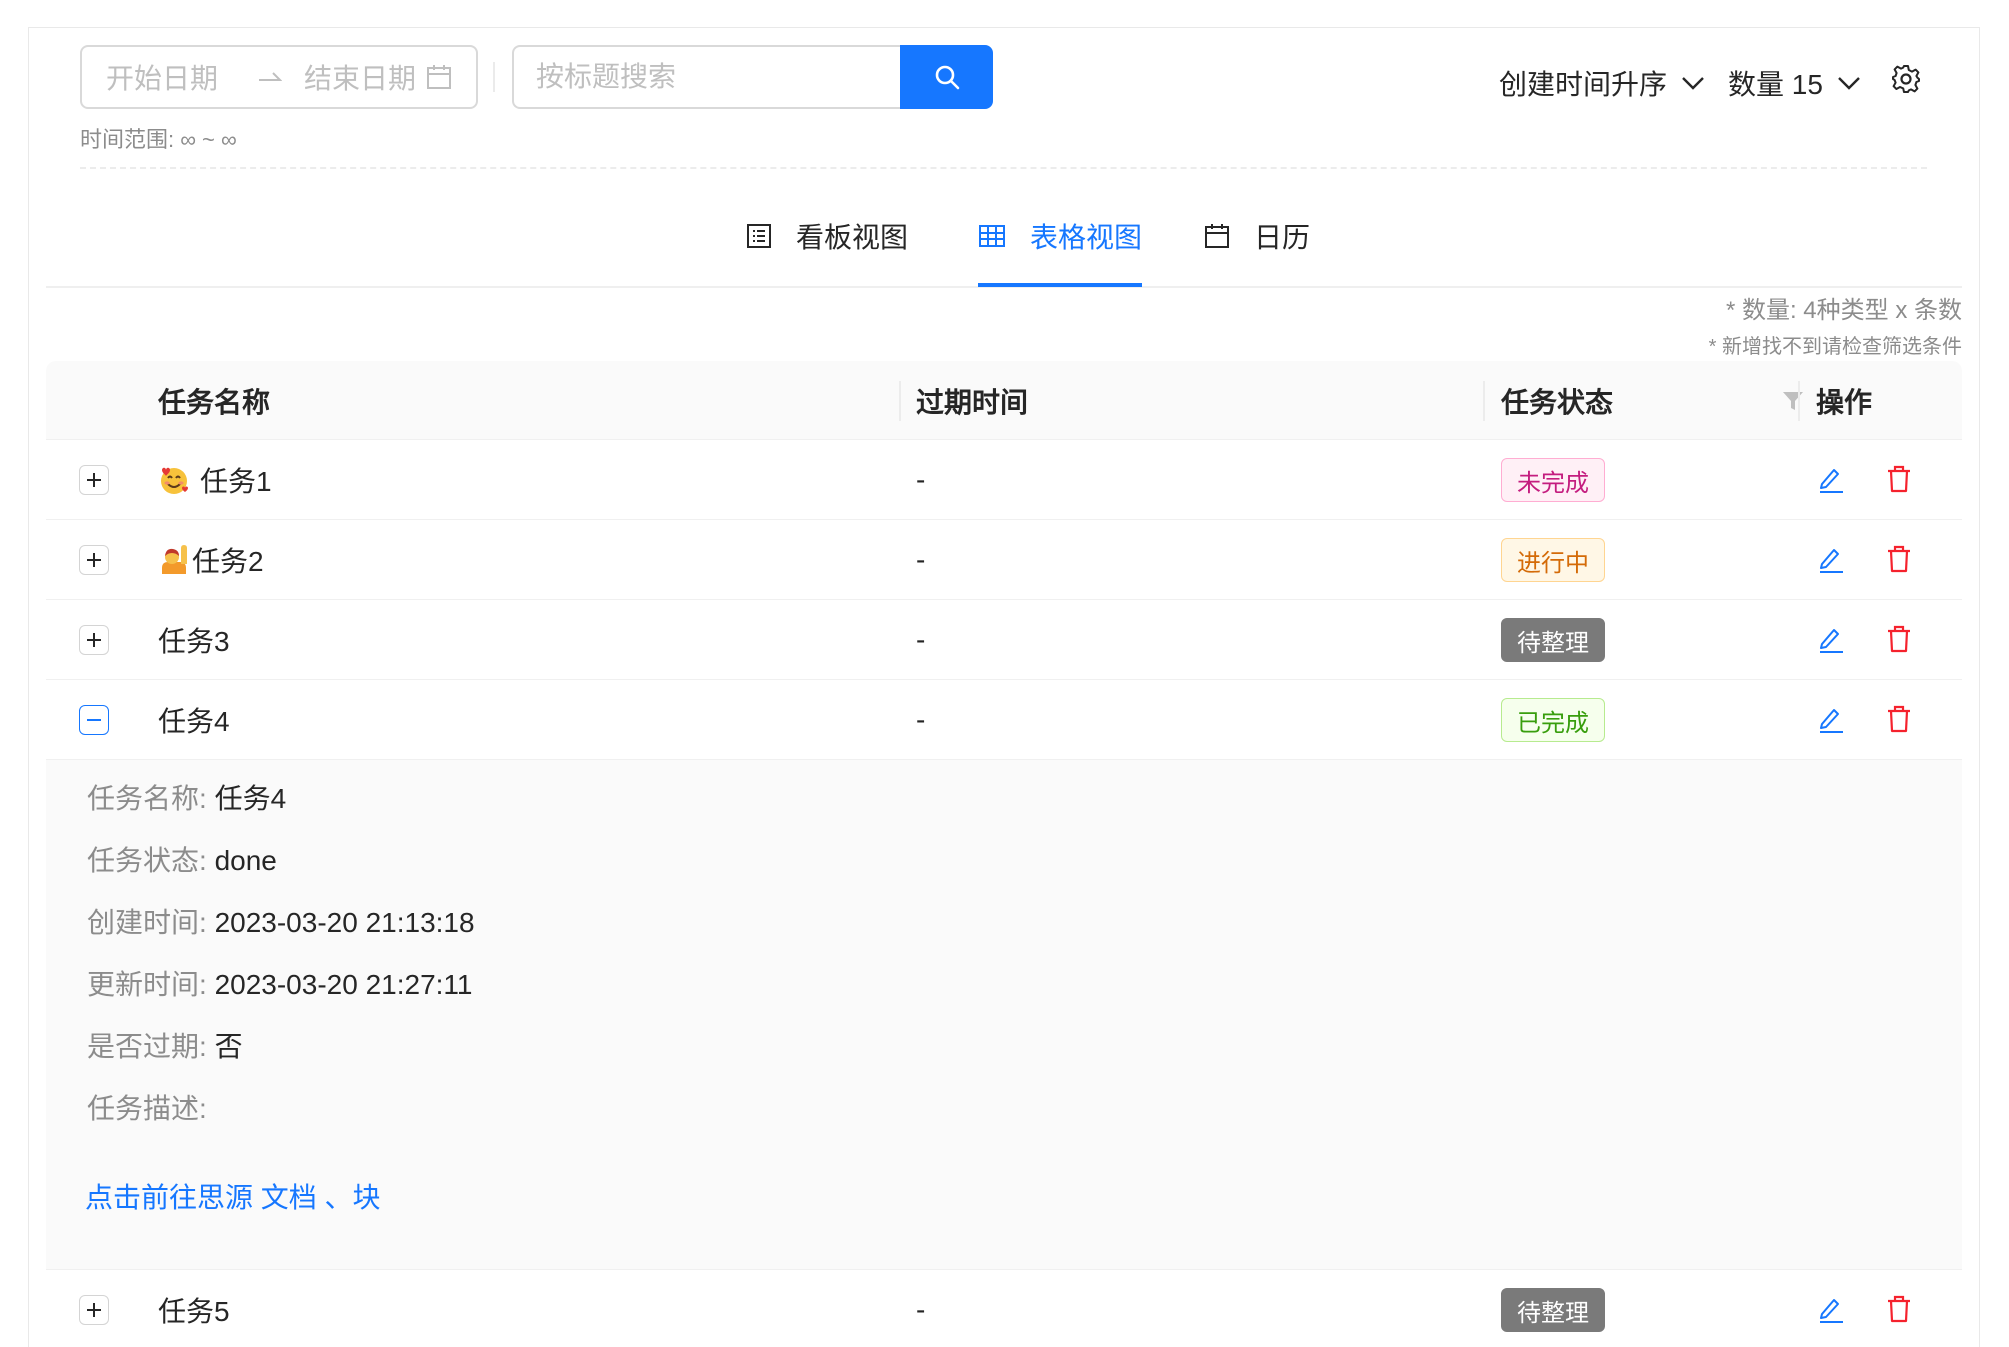  What do you see at coordinates (1557, 400) in the screenshot?
I see `column-header-status: 任务状态` at bounding box center [1557, 400].